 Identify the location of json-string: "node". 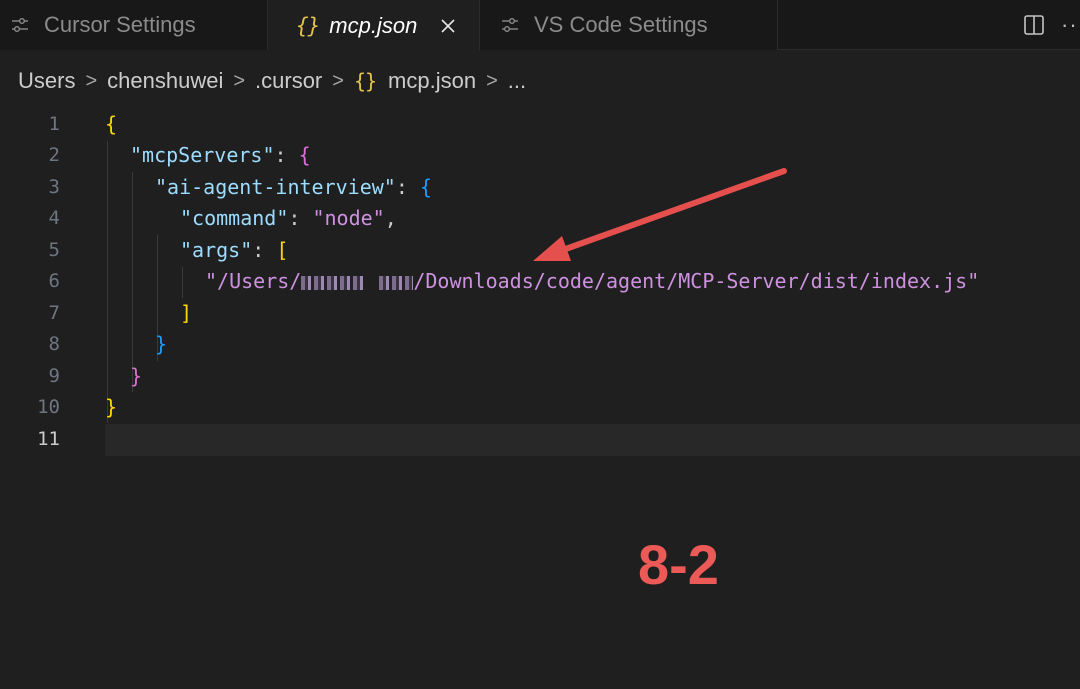
(348, 218).